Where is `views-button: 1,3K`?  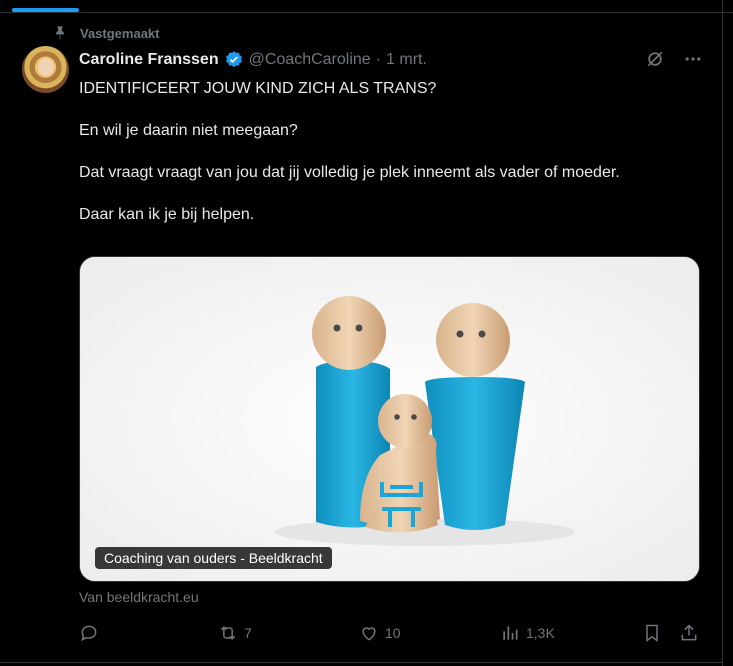
views-button: 1,3K is located at coordinates (527, 633).